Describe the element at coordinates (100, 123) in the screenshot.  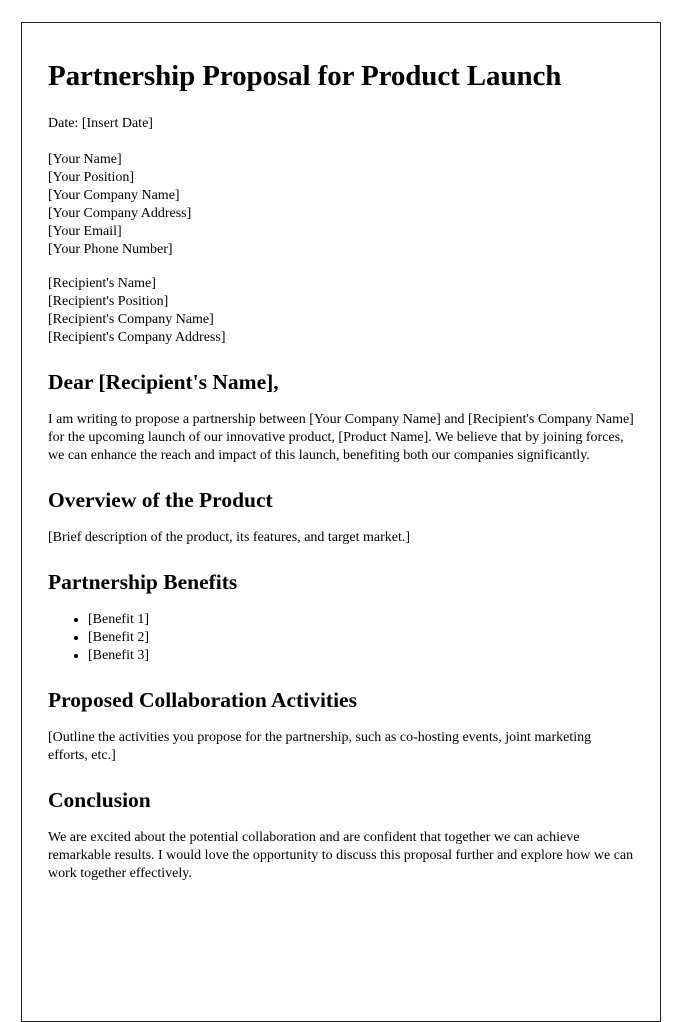
I see `date-line: Date: [Insert Date]` at that location.